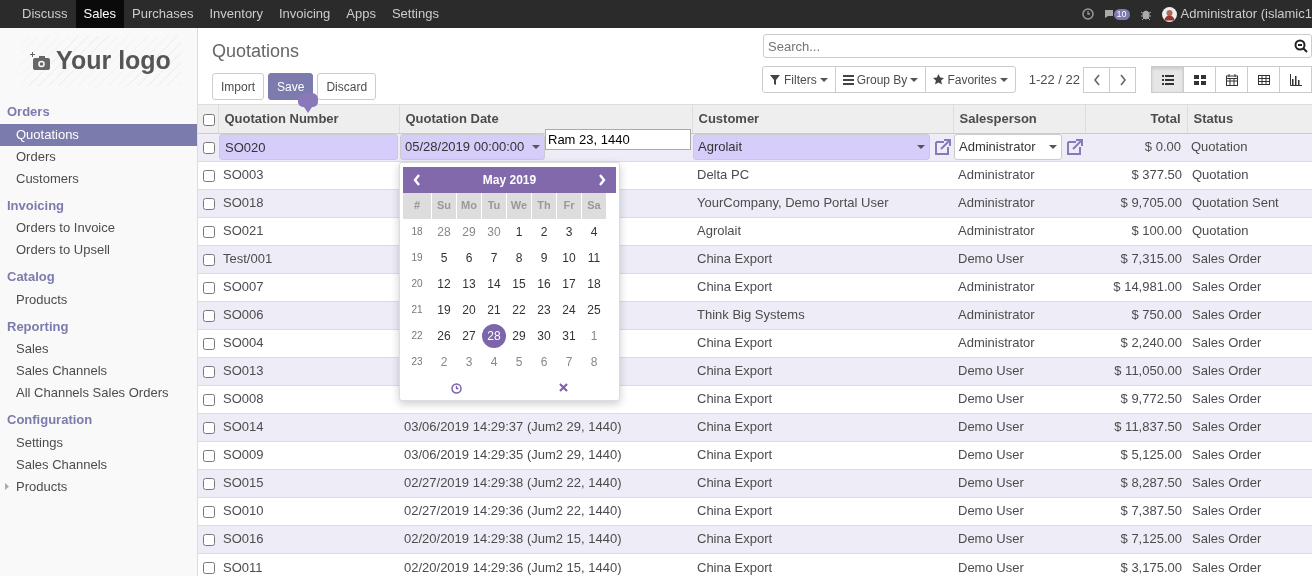 This screenshot has width=1312, height=576. What do you see at coordinates (494, 309) in the screenshot?
I see `calendar-day: 21` at bounding box center [494, 309].